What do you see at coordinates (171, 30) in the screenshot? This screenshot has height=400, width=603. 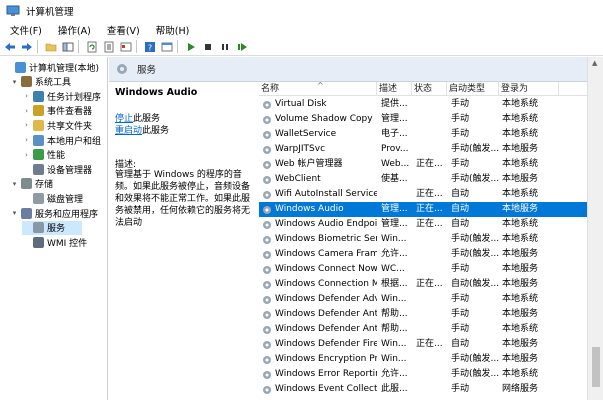 I see `menu-help: 帮助(H)` at bounding box center [171, 30].